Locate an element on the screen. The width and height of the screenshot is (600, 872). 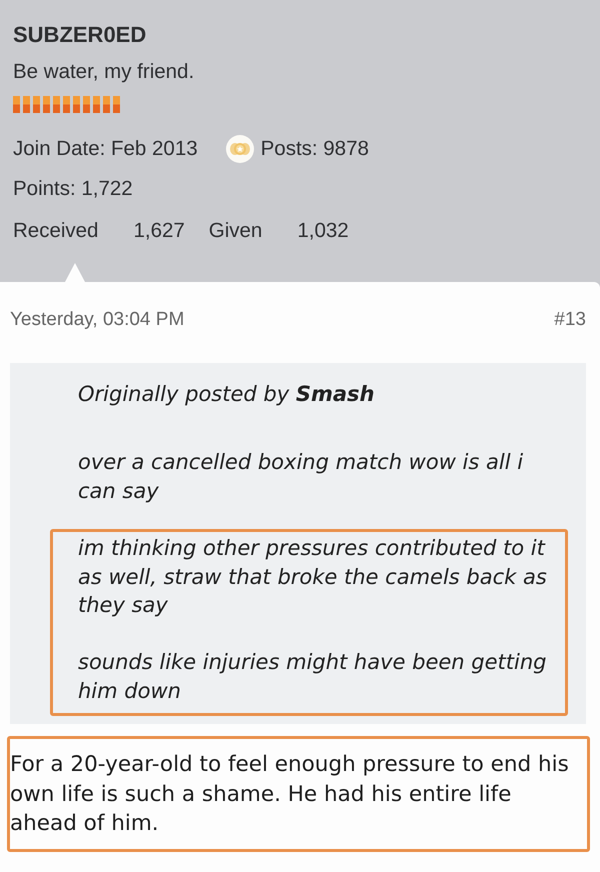
post-count: Posts: 9878 is located at coordinates (314, 149).